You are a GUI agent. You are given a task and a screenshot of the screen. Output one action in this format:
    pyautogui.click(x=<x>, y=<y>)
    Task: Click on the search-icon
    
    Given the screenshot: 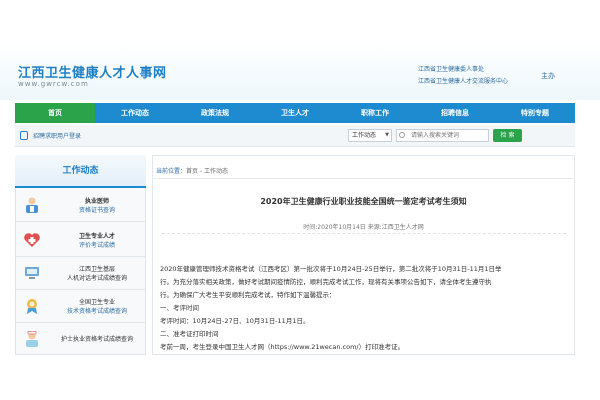 What is the action you would take?
    pyautogui.click(x=402, y=135)
    